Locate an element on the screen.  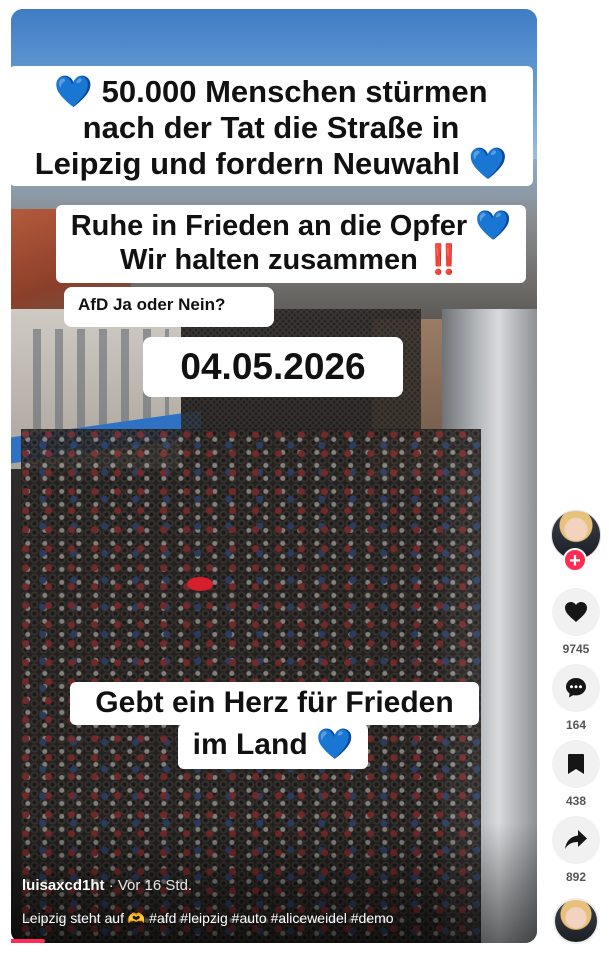
share-arrow-icon is located at coordinates (576, 839).